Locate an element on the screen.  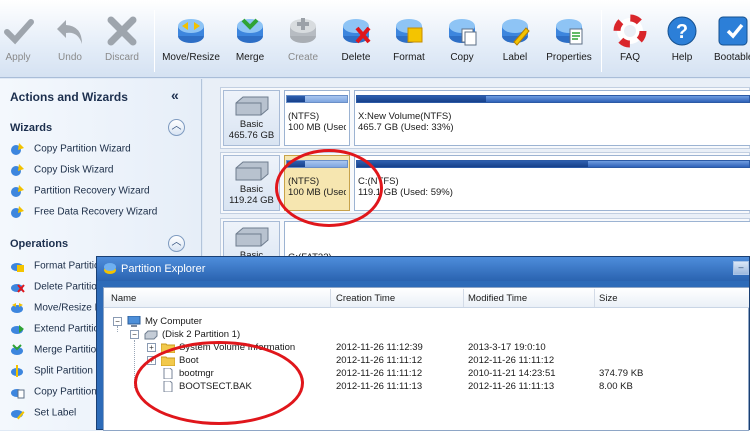
copy-button: Copy is located at coordinates (462, 43).